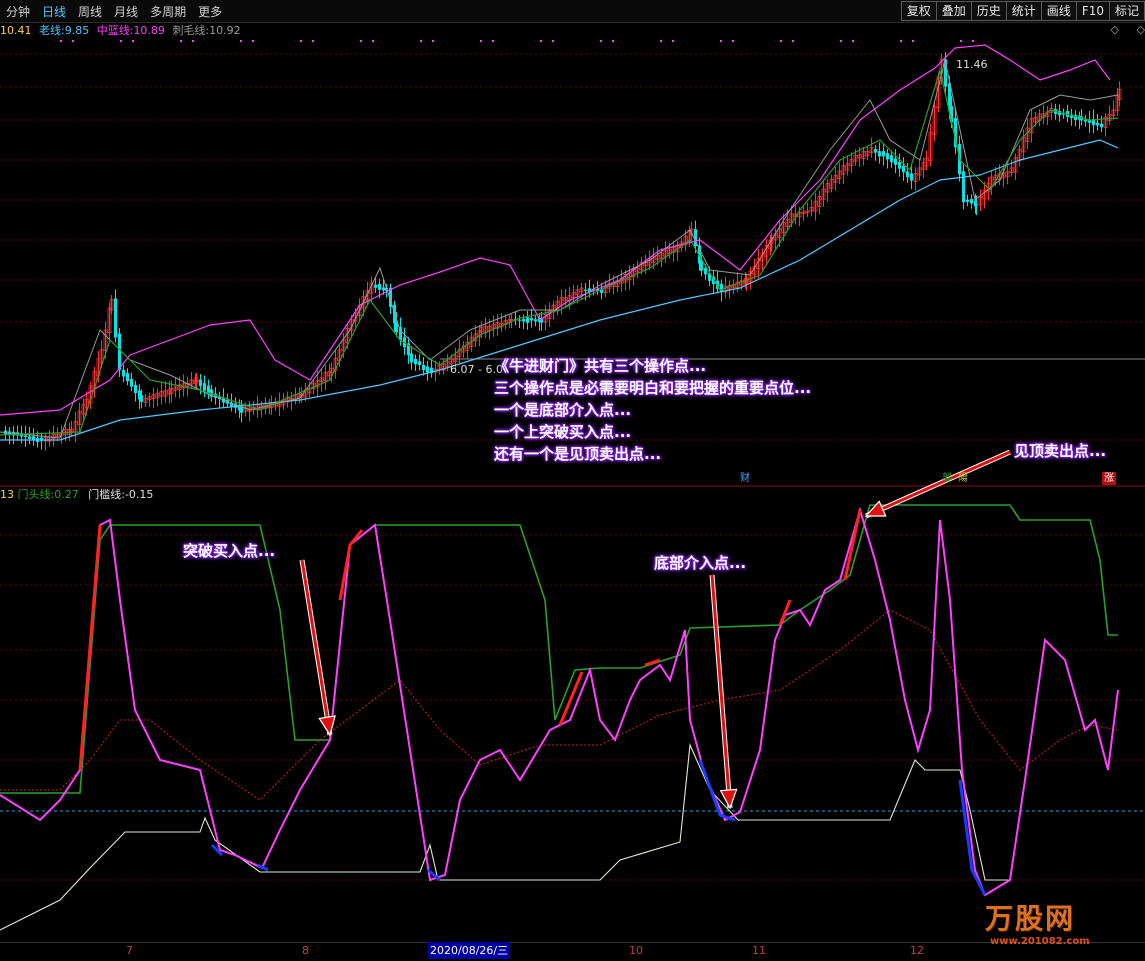 The width and height of the screenshot is (1145, 961). I want to click on breakout-arrow, so click(317, 648).